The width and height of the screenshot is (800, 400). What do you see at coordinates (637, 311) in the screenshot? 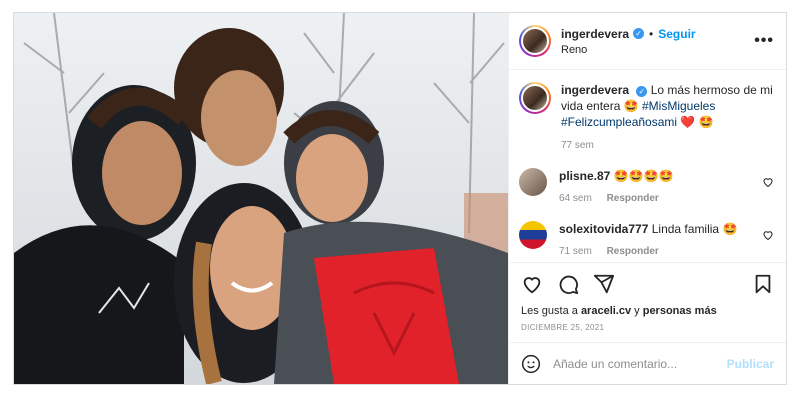
I see `likes-mid: y` at bounding box center [637, 311].